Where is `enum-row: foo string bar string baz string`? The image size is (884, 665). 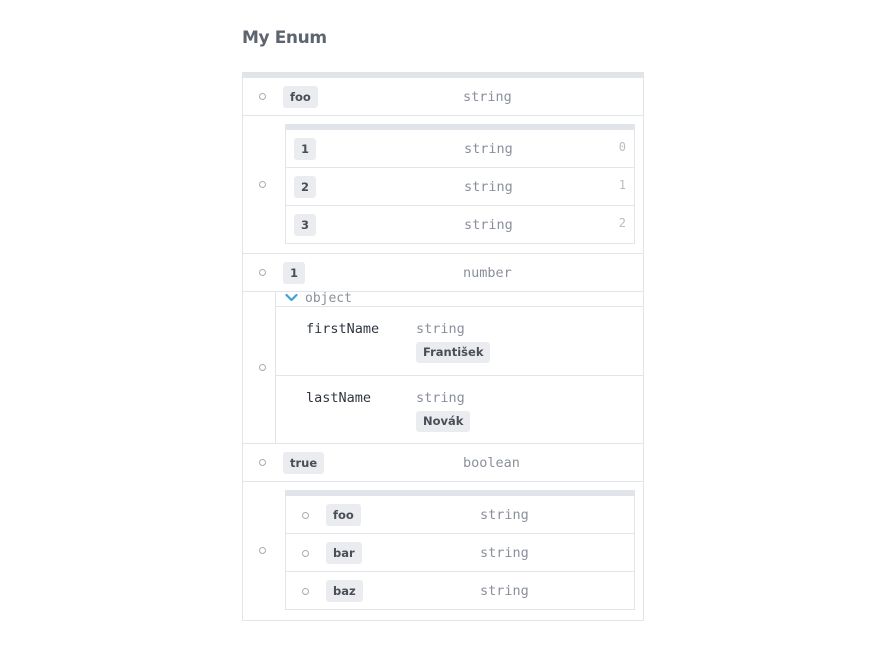
enum-row: foo string bar string baz string is located at coordinates (443, 551).